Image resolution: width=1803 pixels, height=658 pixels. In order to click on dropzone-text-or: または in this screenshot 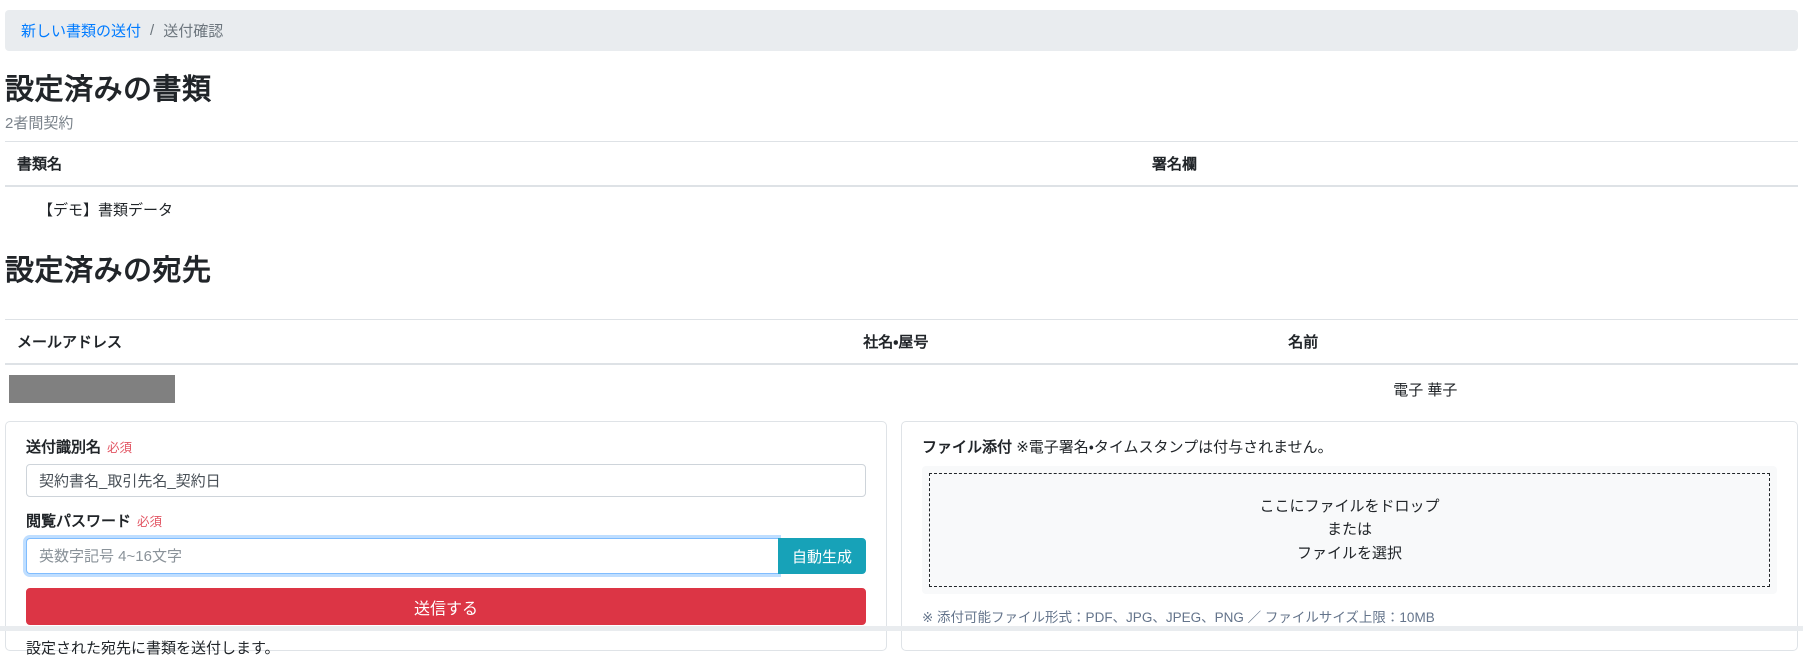, I will do `click(1349, 530)`.